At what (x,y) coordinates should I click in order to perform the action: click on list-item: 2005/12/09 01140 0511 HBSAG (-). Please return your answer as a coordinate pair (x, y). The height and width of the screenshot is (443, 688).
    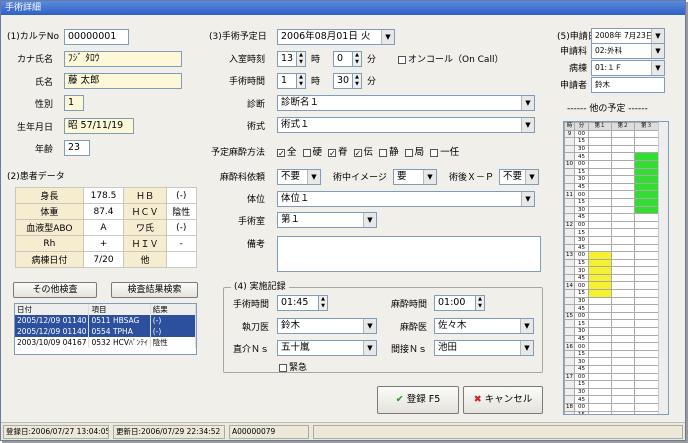
    Looking at the image, I should click on (106, 320).